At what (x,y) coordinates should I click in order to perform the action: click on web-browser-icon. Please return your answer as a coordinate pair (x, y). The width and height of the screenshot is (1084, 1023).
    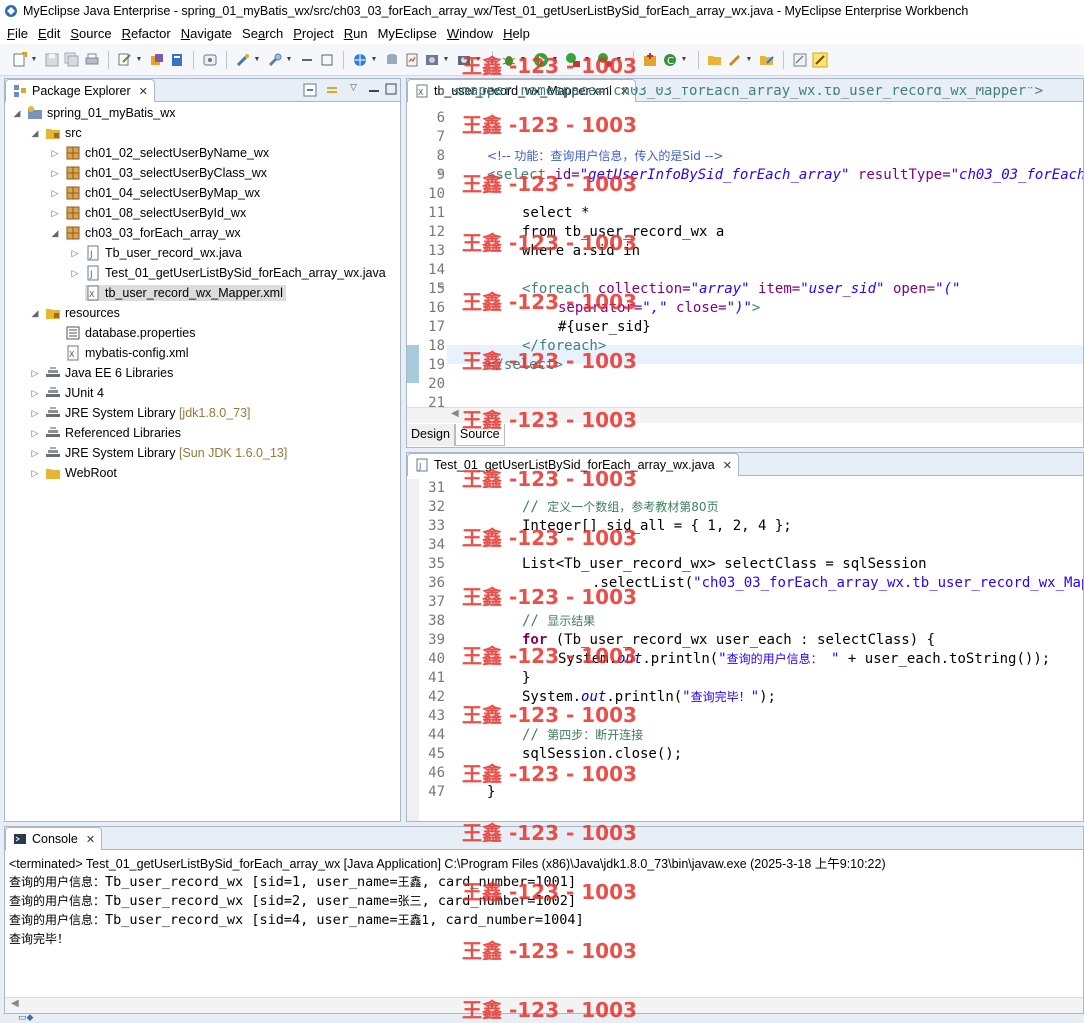
    Looking at the image, I should click on (360, 60).